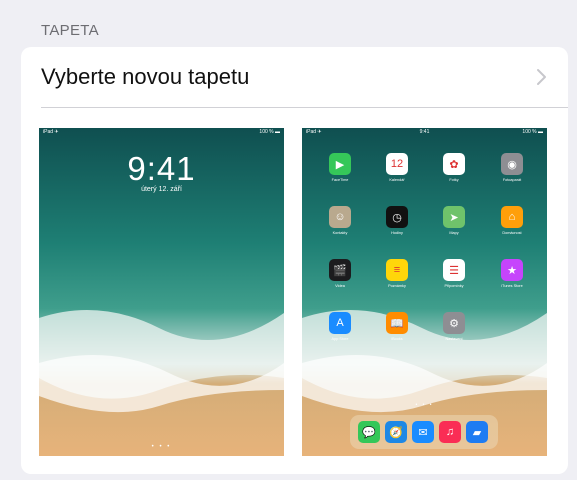 The width and height of the screenshot is (577, 480). What do you see at coordinates (454, 164) in the screenshot?
I see `photos-icon: ✿` at bounding box center [454, 164].